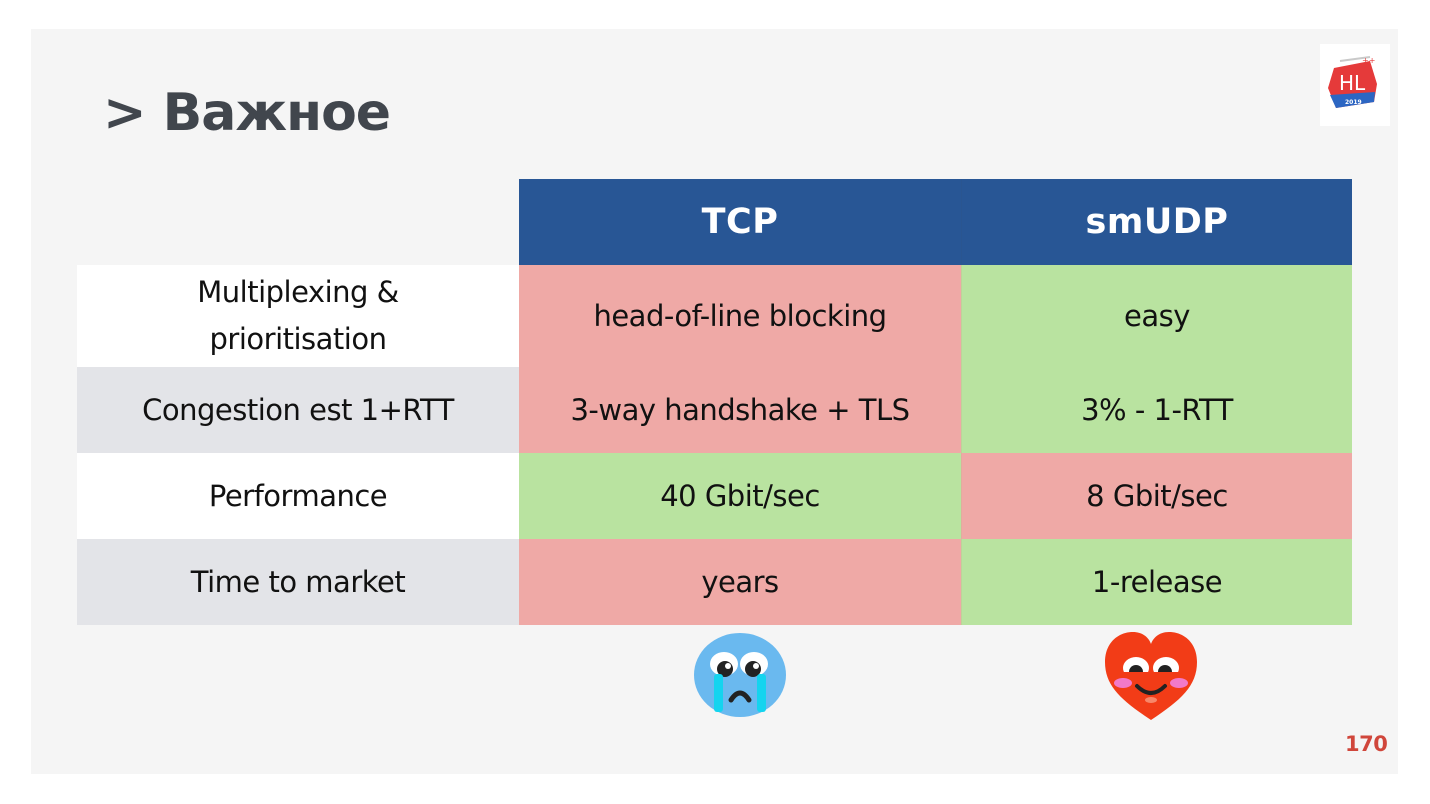 Image resolution: width=1430 pixels, height=804 pixels. I want to click on table-corner-empty, so click(298, 222).